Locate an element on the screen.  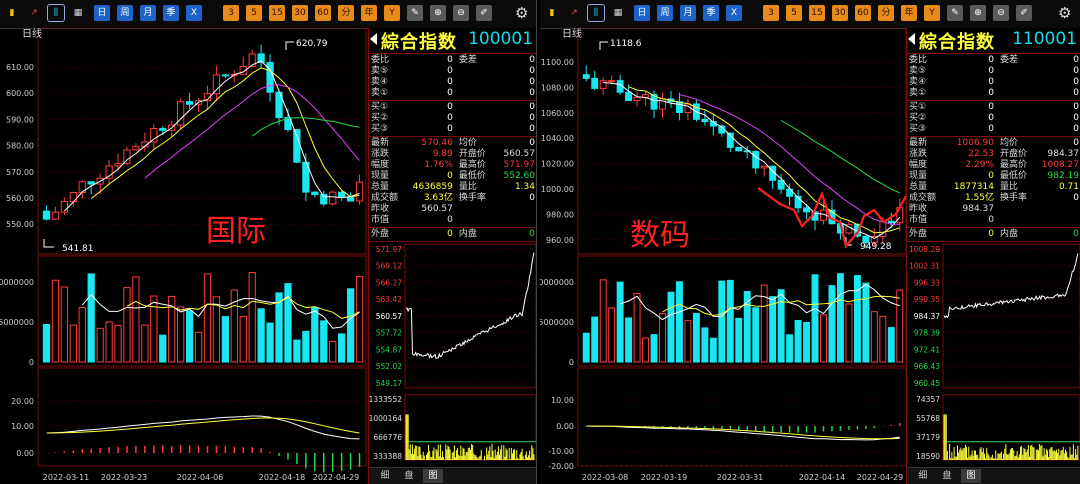
intraday-volume-label: 1000164 is located at coordinates (385, 418).